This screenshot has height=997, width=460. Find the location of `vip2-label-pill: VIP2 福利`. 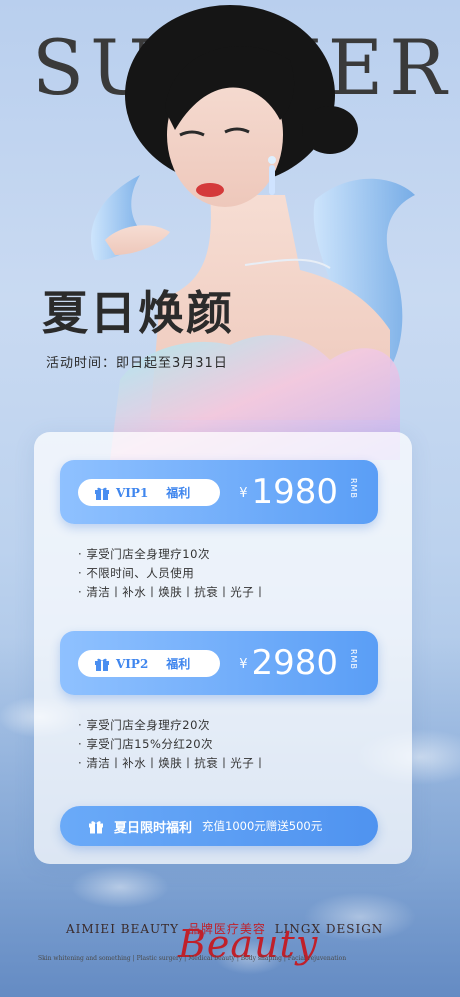

vip2-label-pill: VIP2 福利 is located at coordinates (149, 663).